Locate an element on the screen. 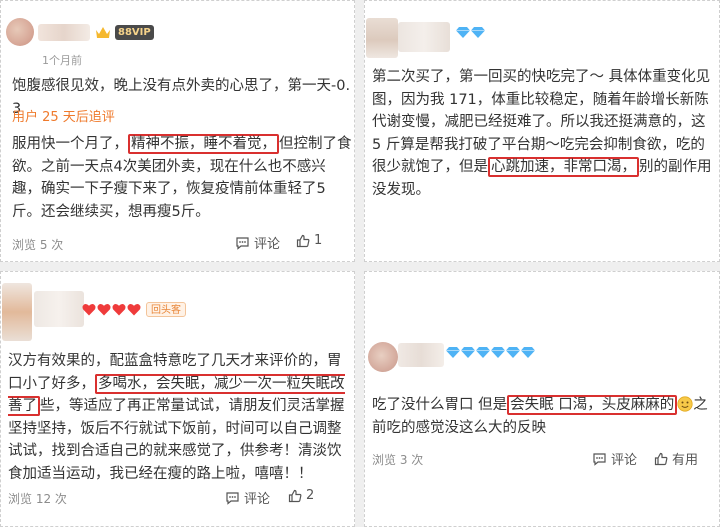 This screenshot has height=527, width=720. like-count: 1 is located at coordinates (318, 240).